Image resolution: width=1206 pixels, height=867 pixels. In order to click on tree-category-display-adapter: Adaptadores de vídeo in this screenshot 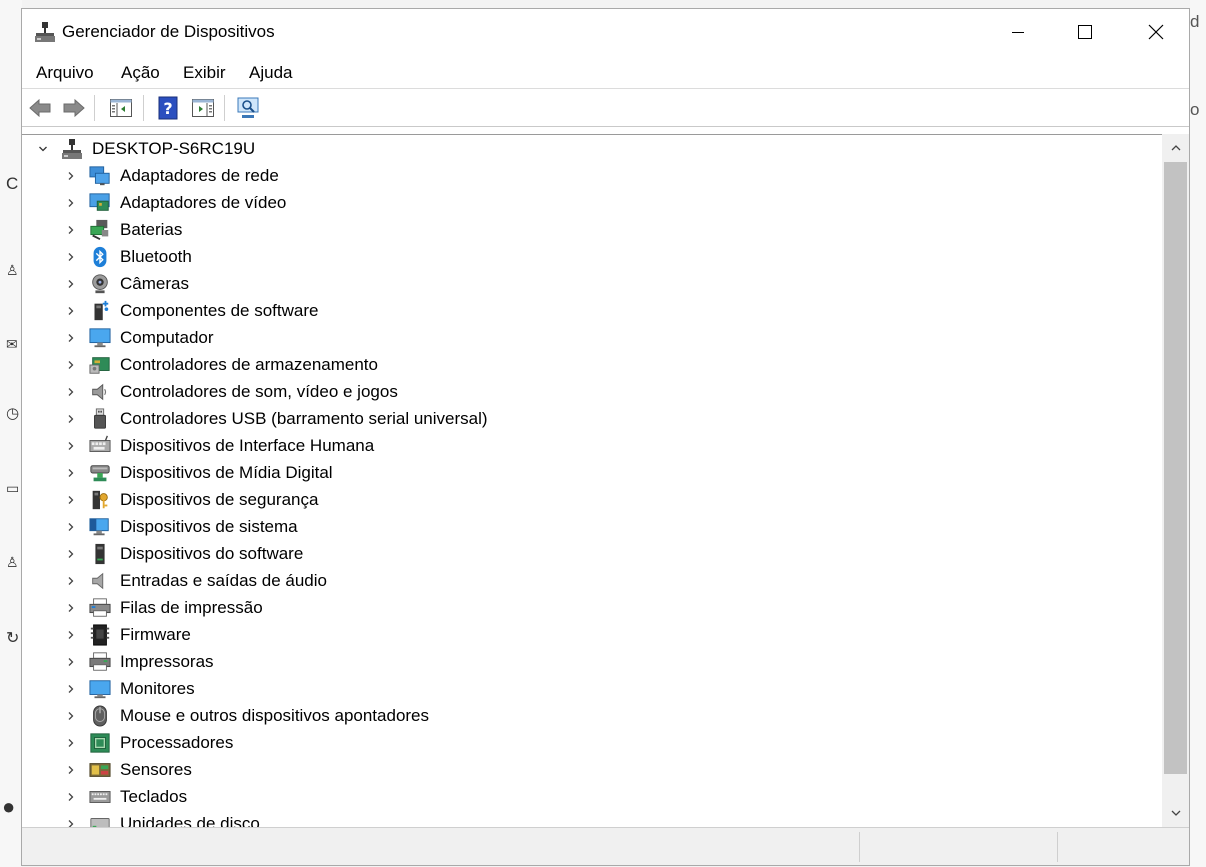, I will do `click(174, 202)`.